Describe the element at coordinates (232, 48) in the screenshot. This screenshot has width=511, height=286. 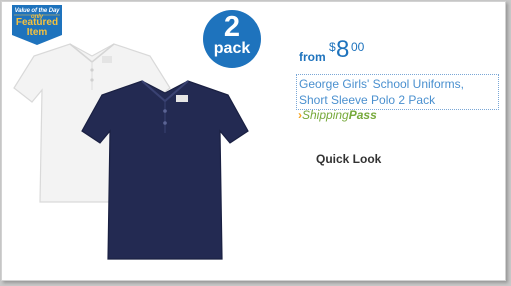
I see `pack-label: pack` at that location.